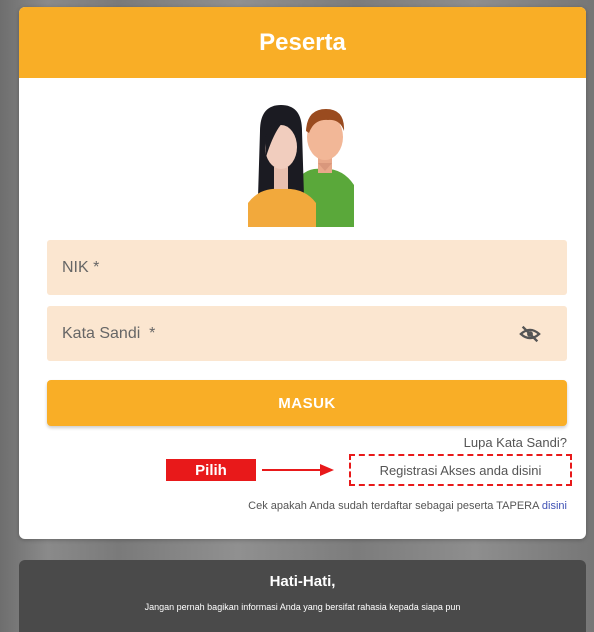  I want to click on arrow-right-icon, so click(298, 470).